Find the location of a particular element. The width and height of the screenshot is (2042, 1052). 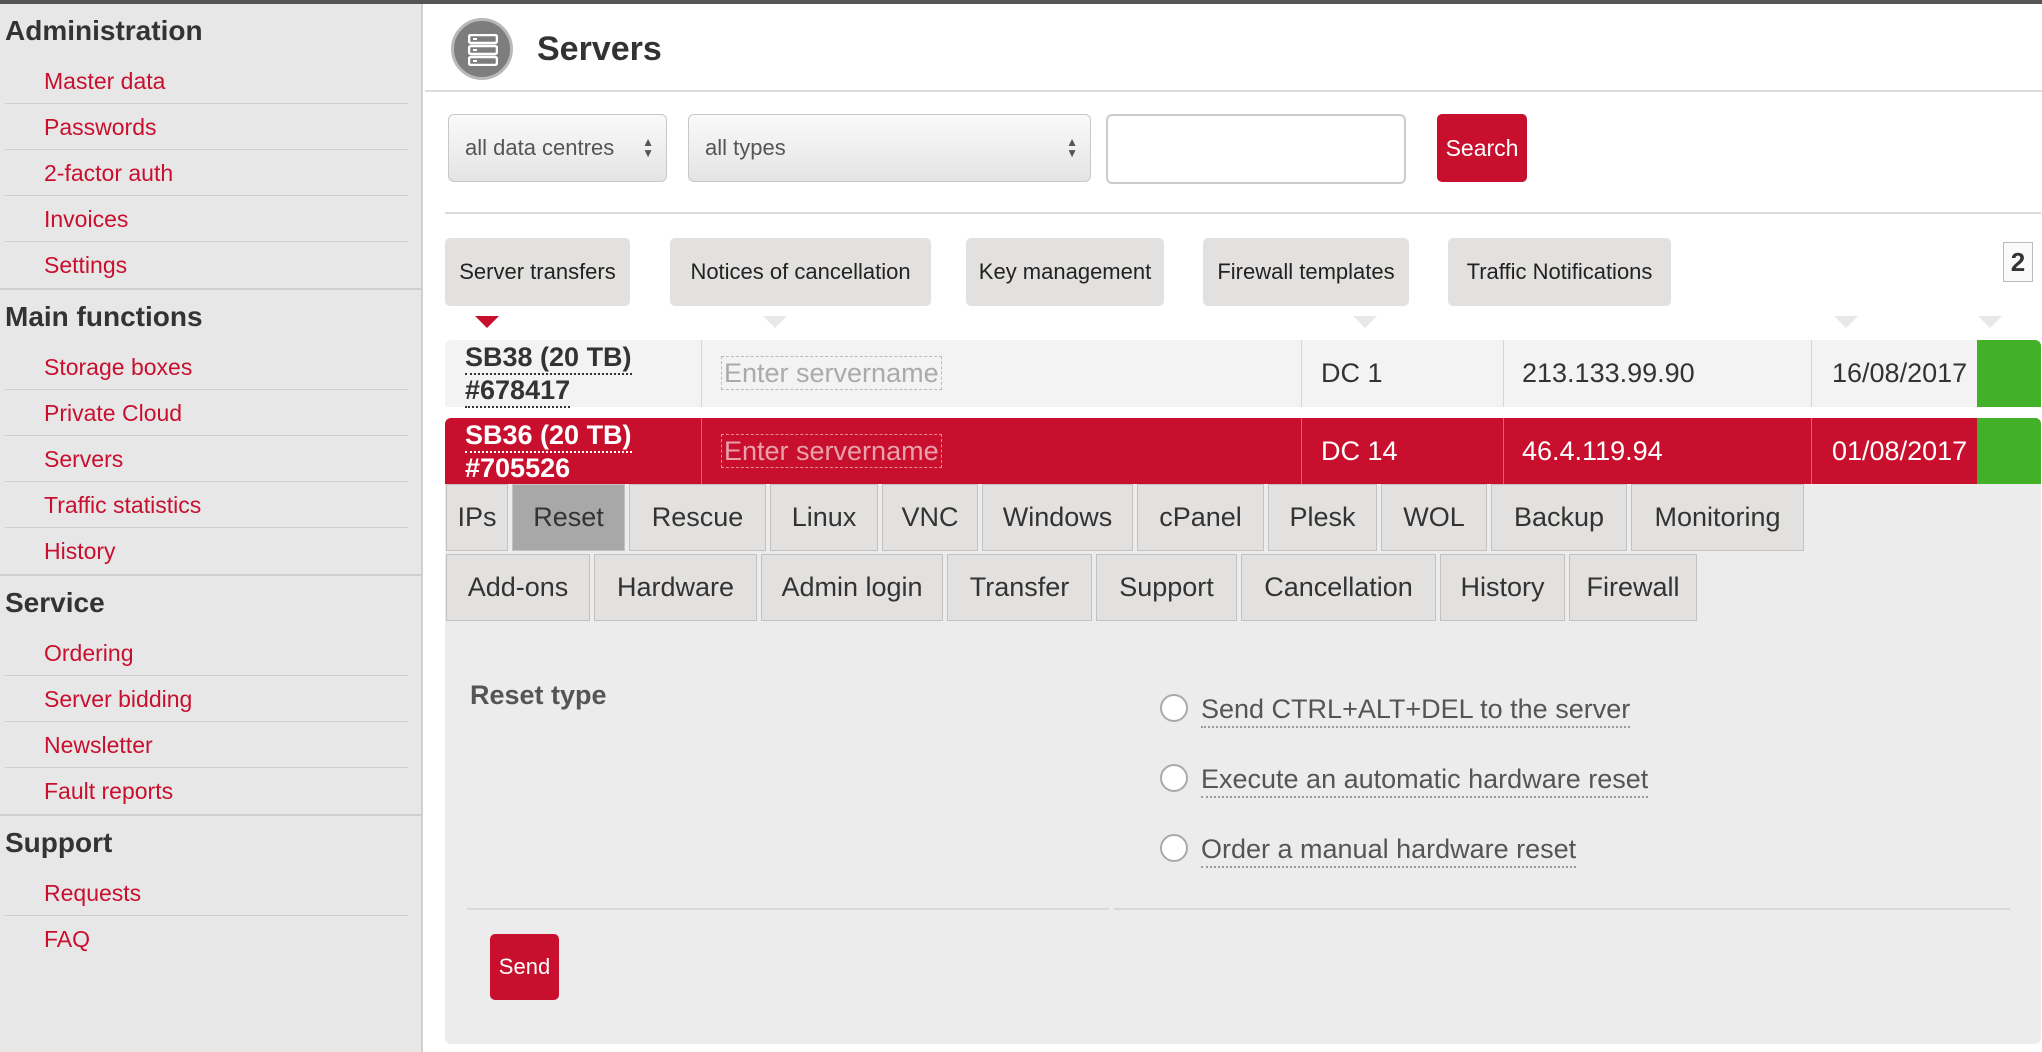

server-product: SB38 (20 TB) #678417 is located at coordinates (548, 375).